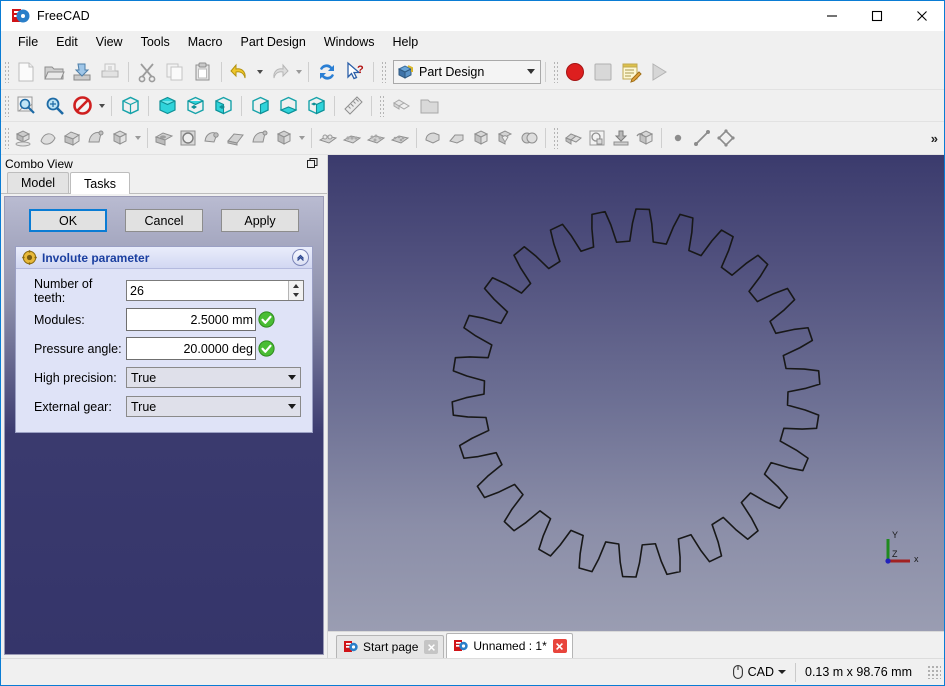 The height and width of the screenshot is (686, 945). Describe the element at coordinates (702, 138) in the screenshot. I see `create-line-icon` at that location.